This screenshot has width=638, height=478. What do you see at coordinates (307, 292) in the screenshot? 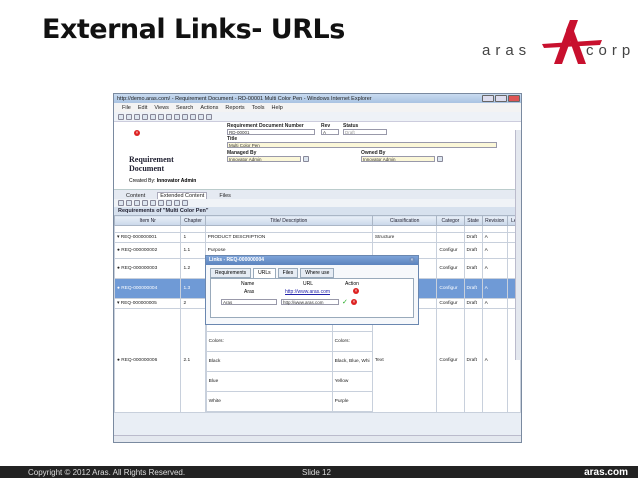
I see `url-row-link: http://www.aras.com` at bounding box center [307, 292].